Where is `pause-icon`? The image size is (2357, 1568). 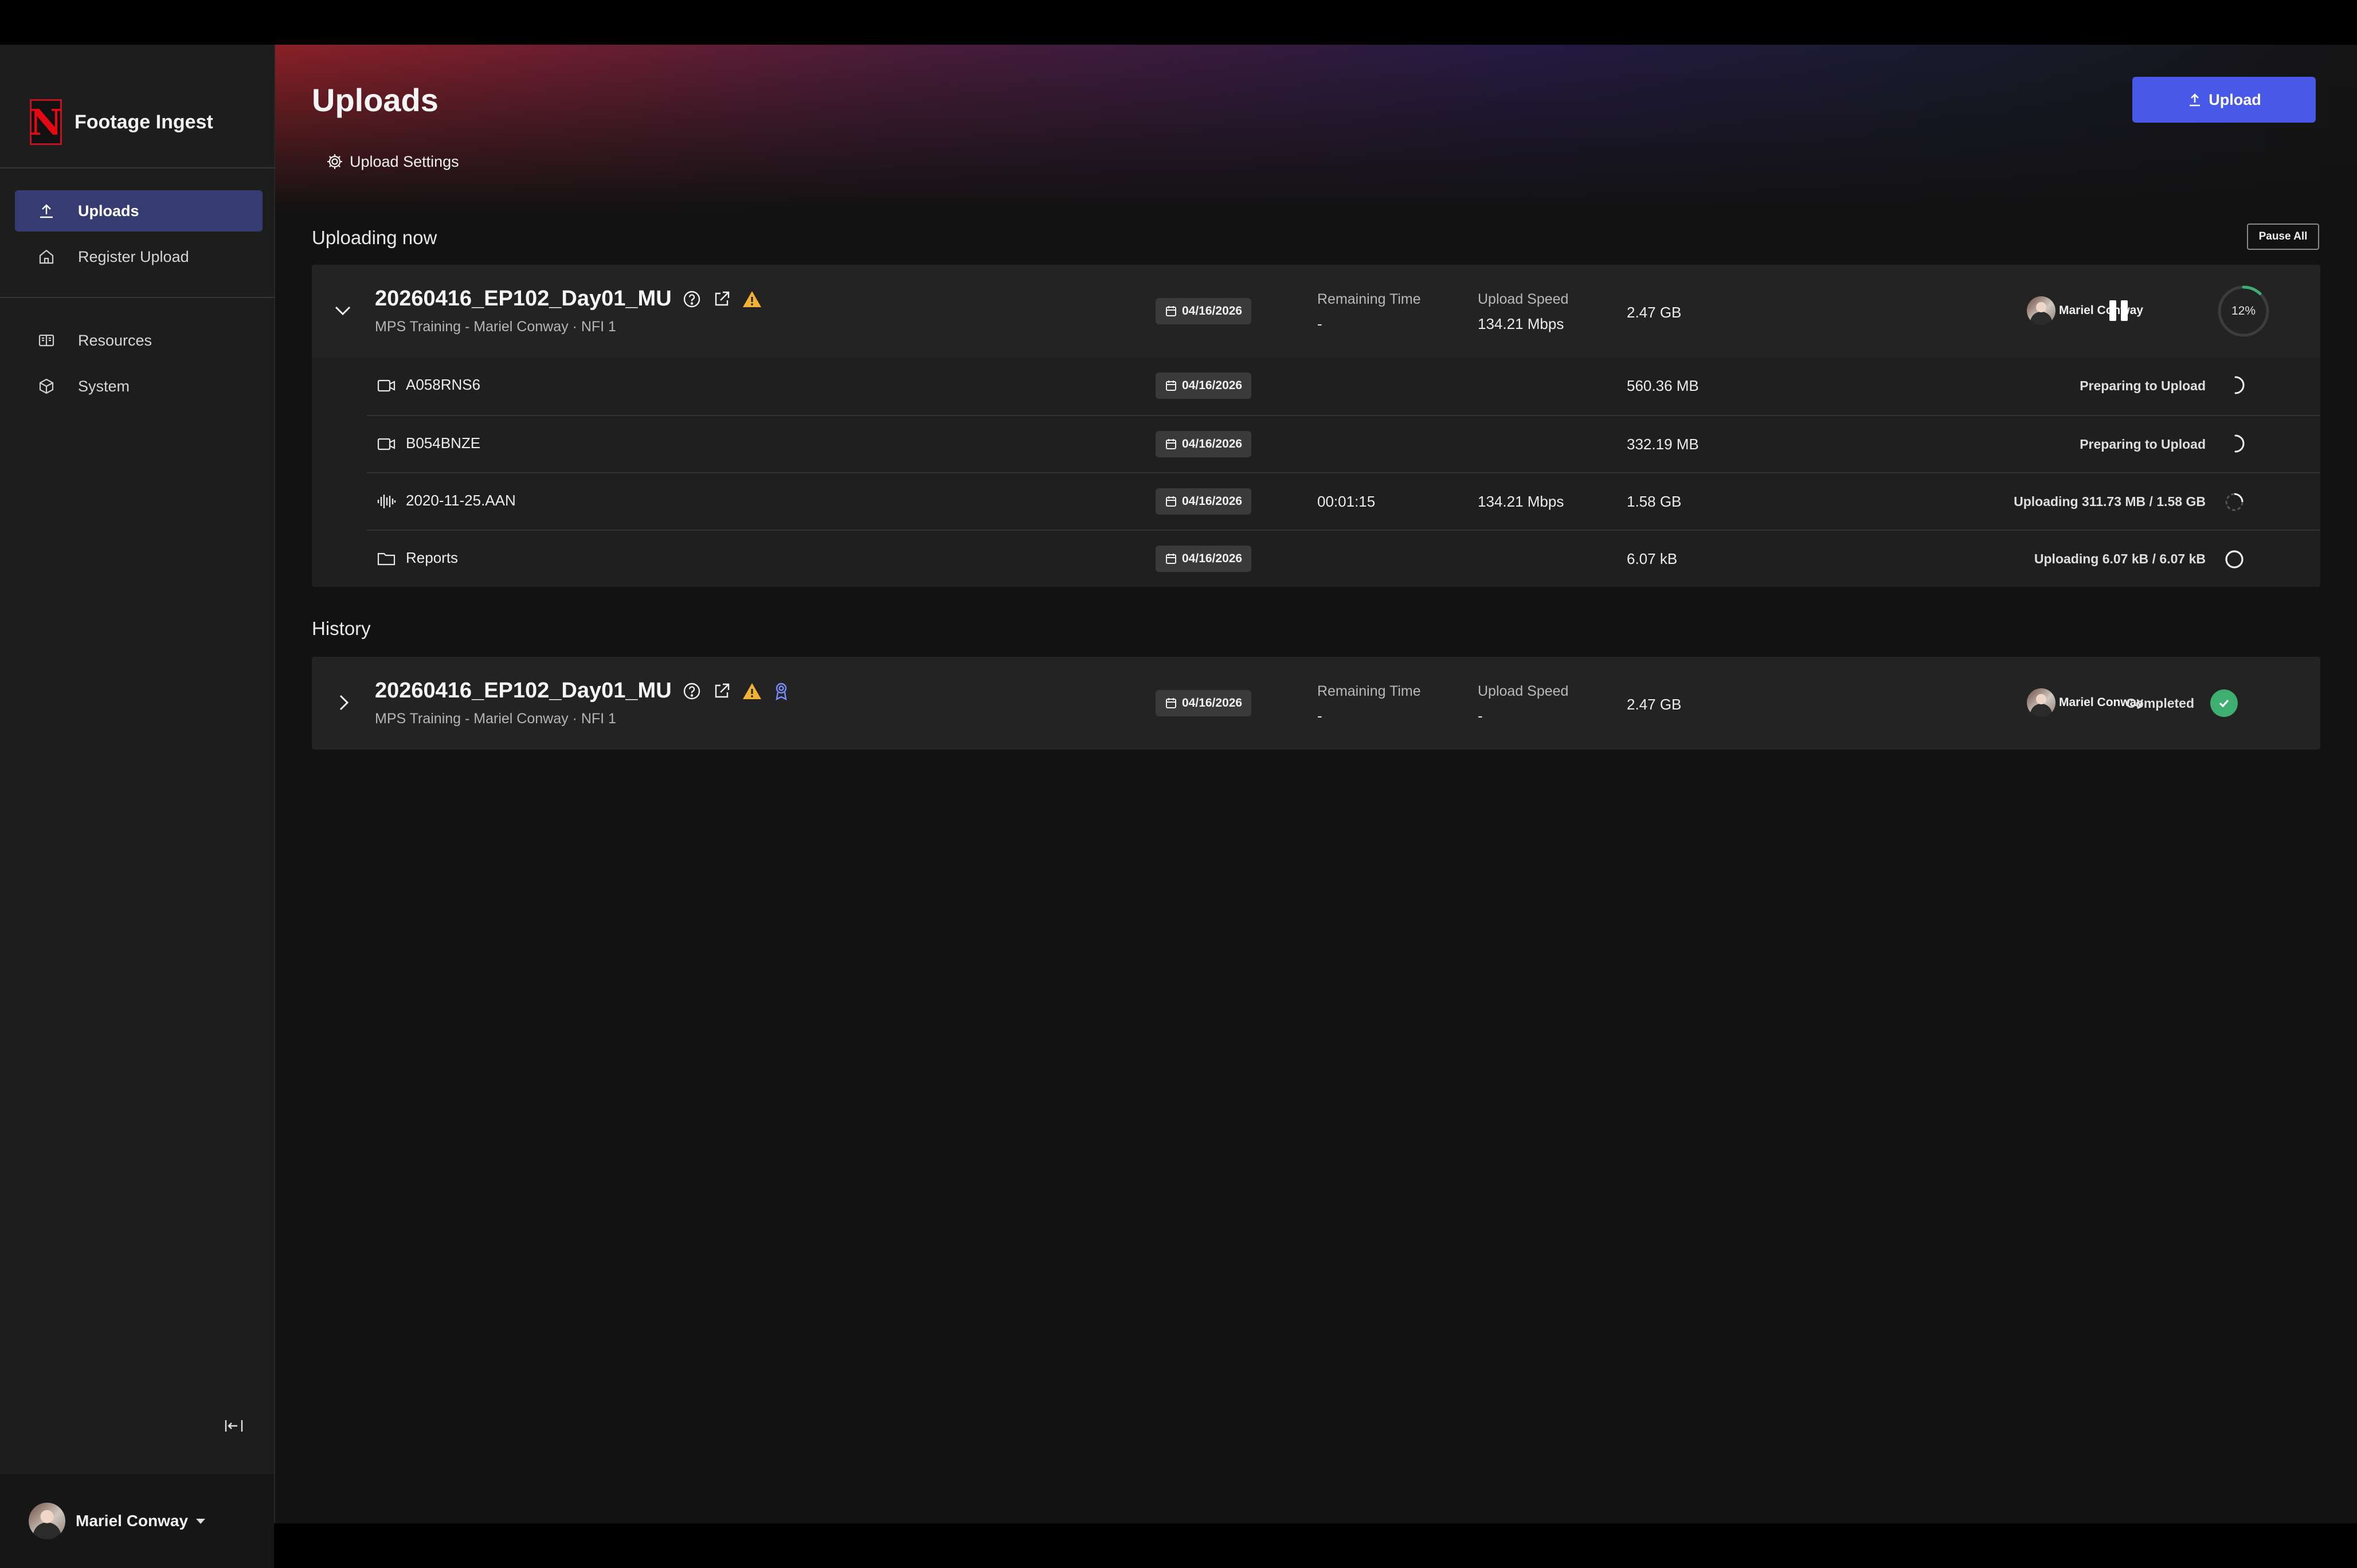 pause-icon is located at coordinates (2118, 310).